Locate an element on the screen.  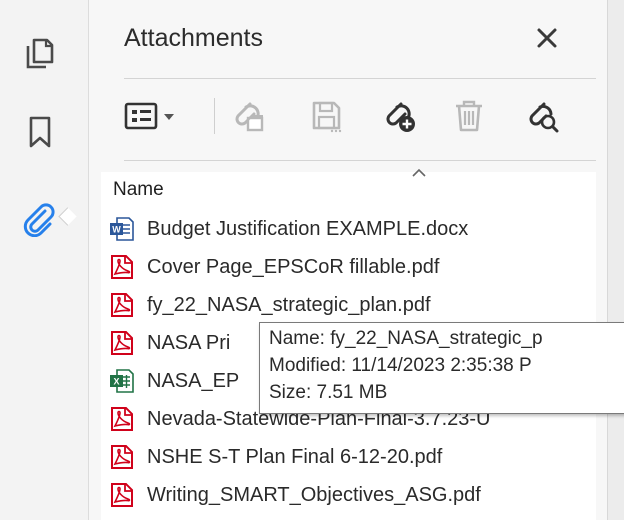
search-attachment-icon is located at coordinates (544, 117).